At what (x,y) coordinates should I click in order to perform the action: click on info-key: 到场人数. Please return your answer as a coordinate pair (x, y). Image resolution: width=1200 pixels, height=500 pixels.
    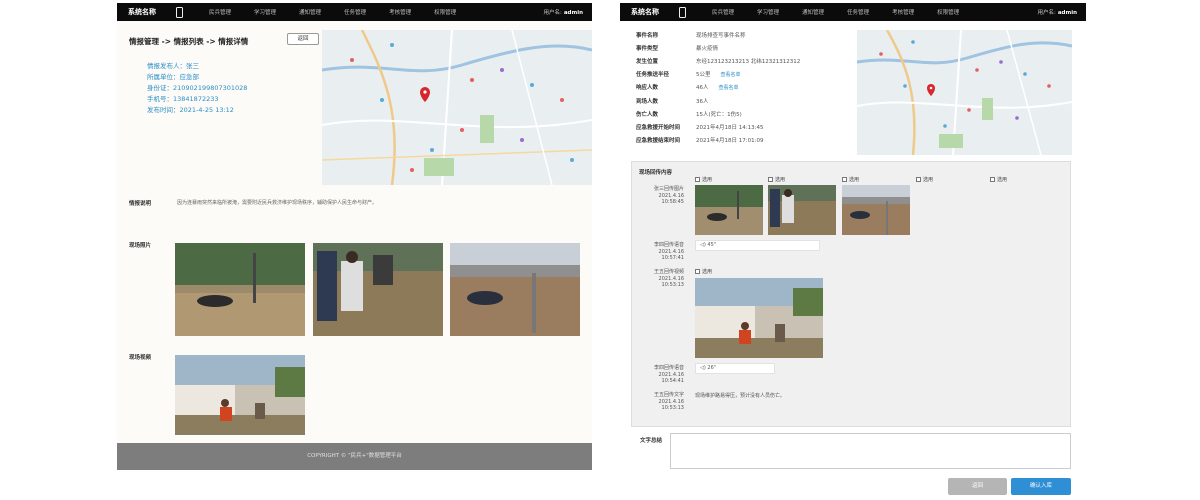
    Looking at the image, I should click on (647, 101).